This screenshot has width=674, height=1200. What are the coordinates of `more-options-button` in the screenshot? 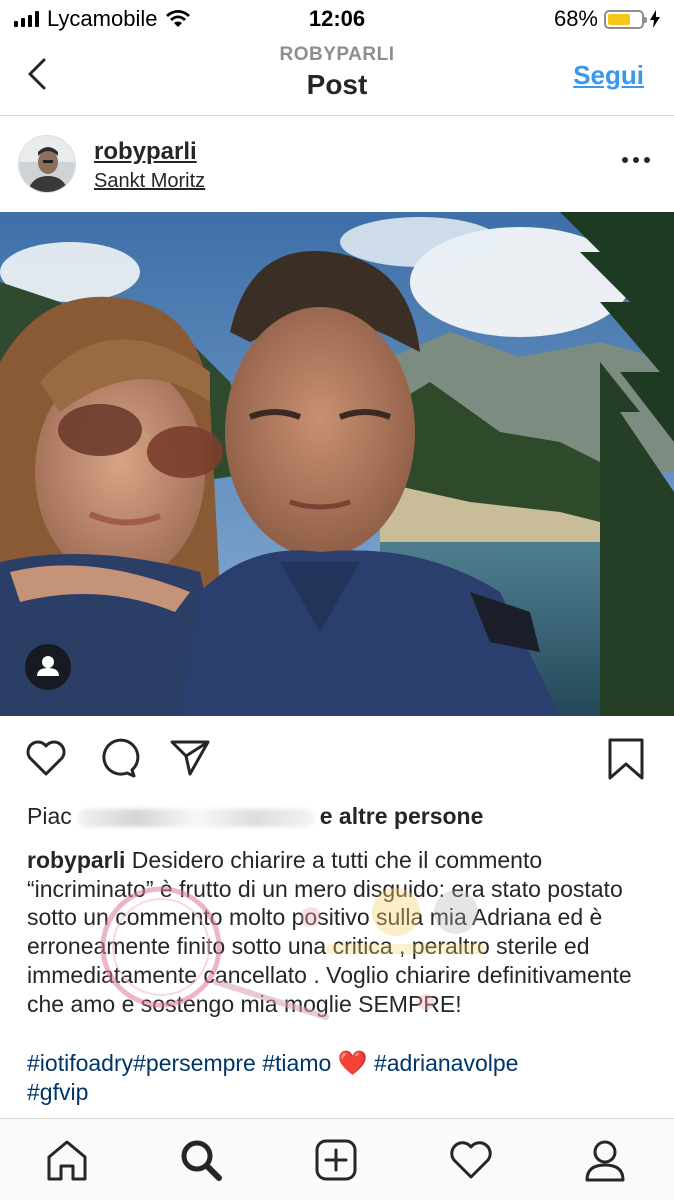 It's located at (636, 160).